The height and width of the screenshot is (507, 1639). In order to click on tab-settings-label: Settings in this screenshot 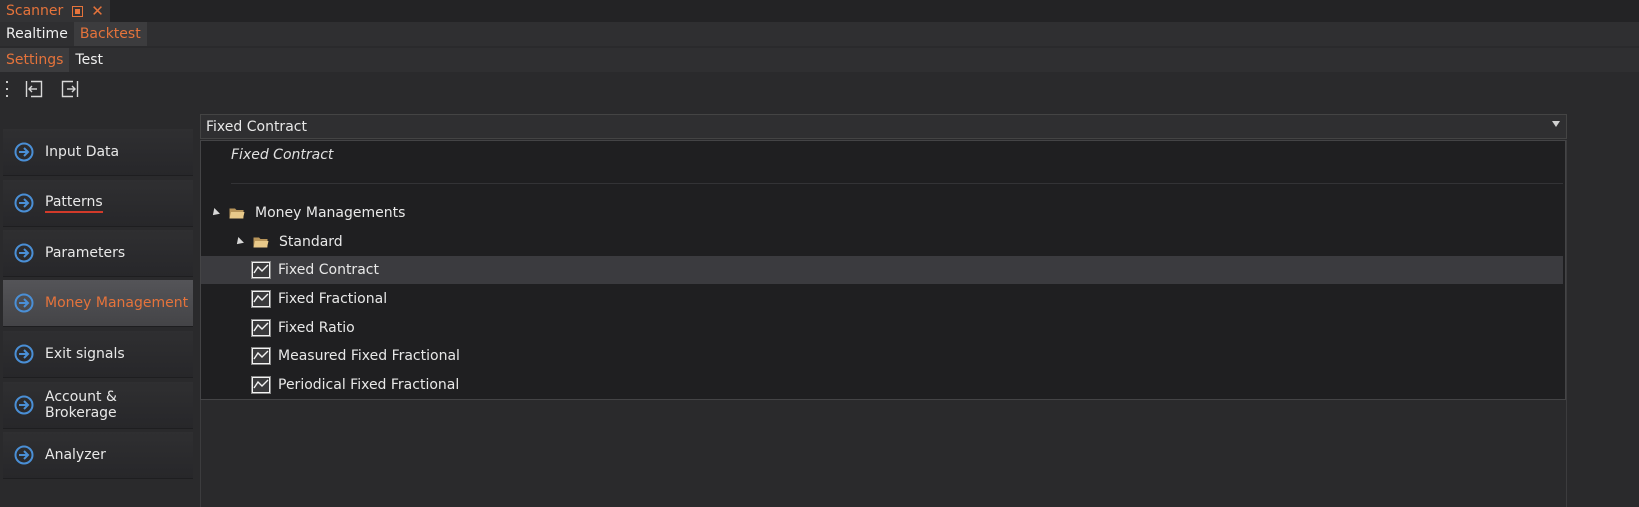, I will do `click(35, 60)`.